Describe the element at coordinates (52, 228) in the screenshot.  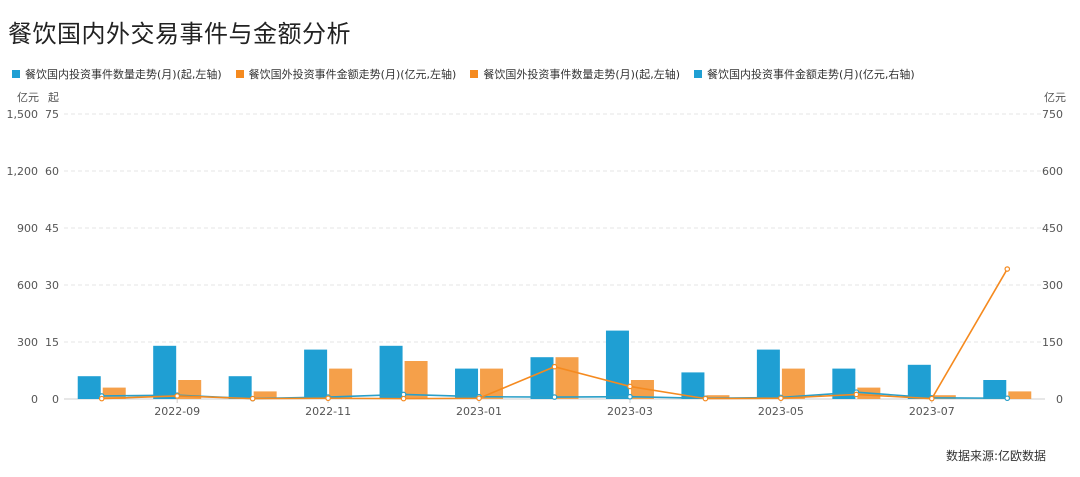
I see `y-left-count-tick: 45` at that location.